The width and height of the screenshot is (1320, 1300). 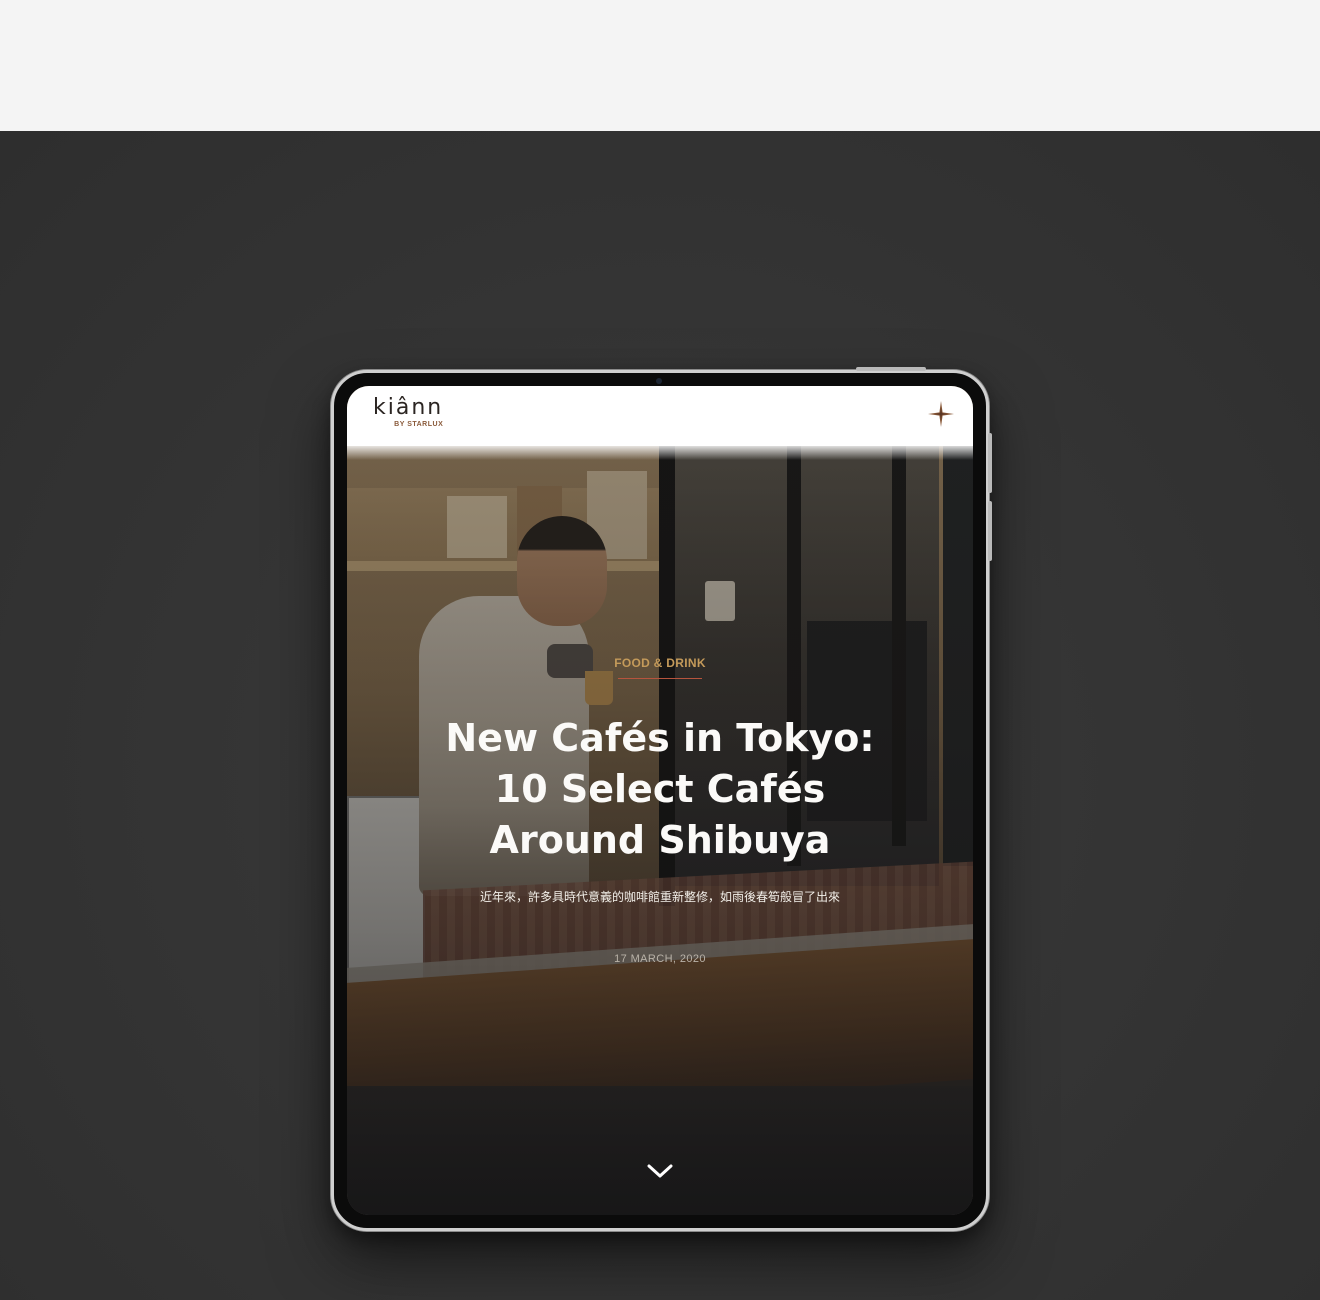 I want to click on article-subtitle: 近年來，許多具時代意義的咖啡館重新整修，如雨後春筍般冒了出來, so click(x=659, y=897).